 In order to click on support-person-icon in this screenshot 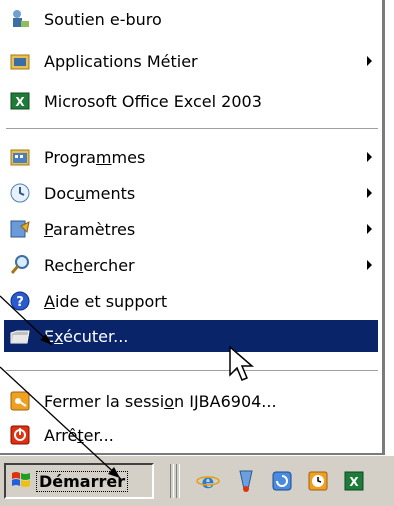, I will do `click(20, 19)`.